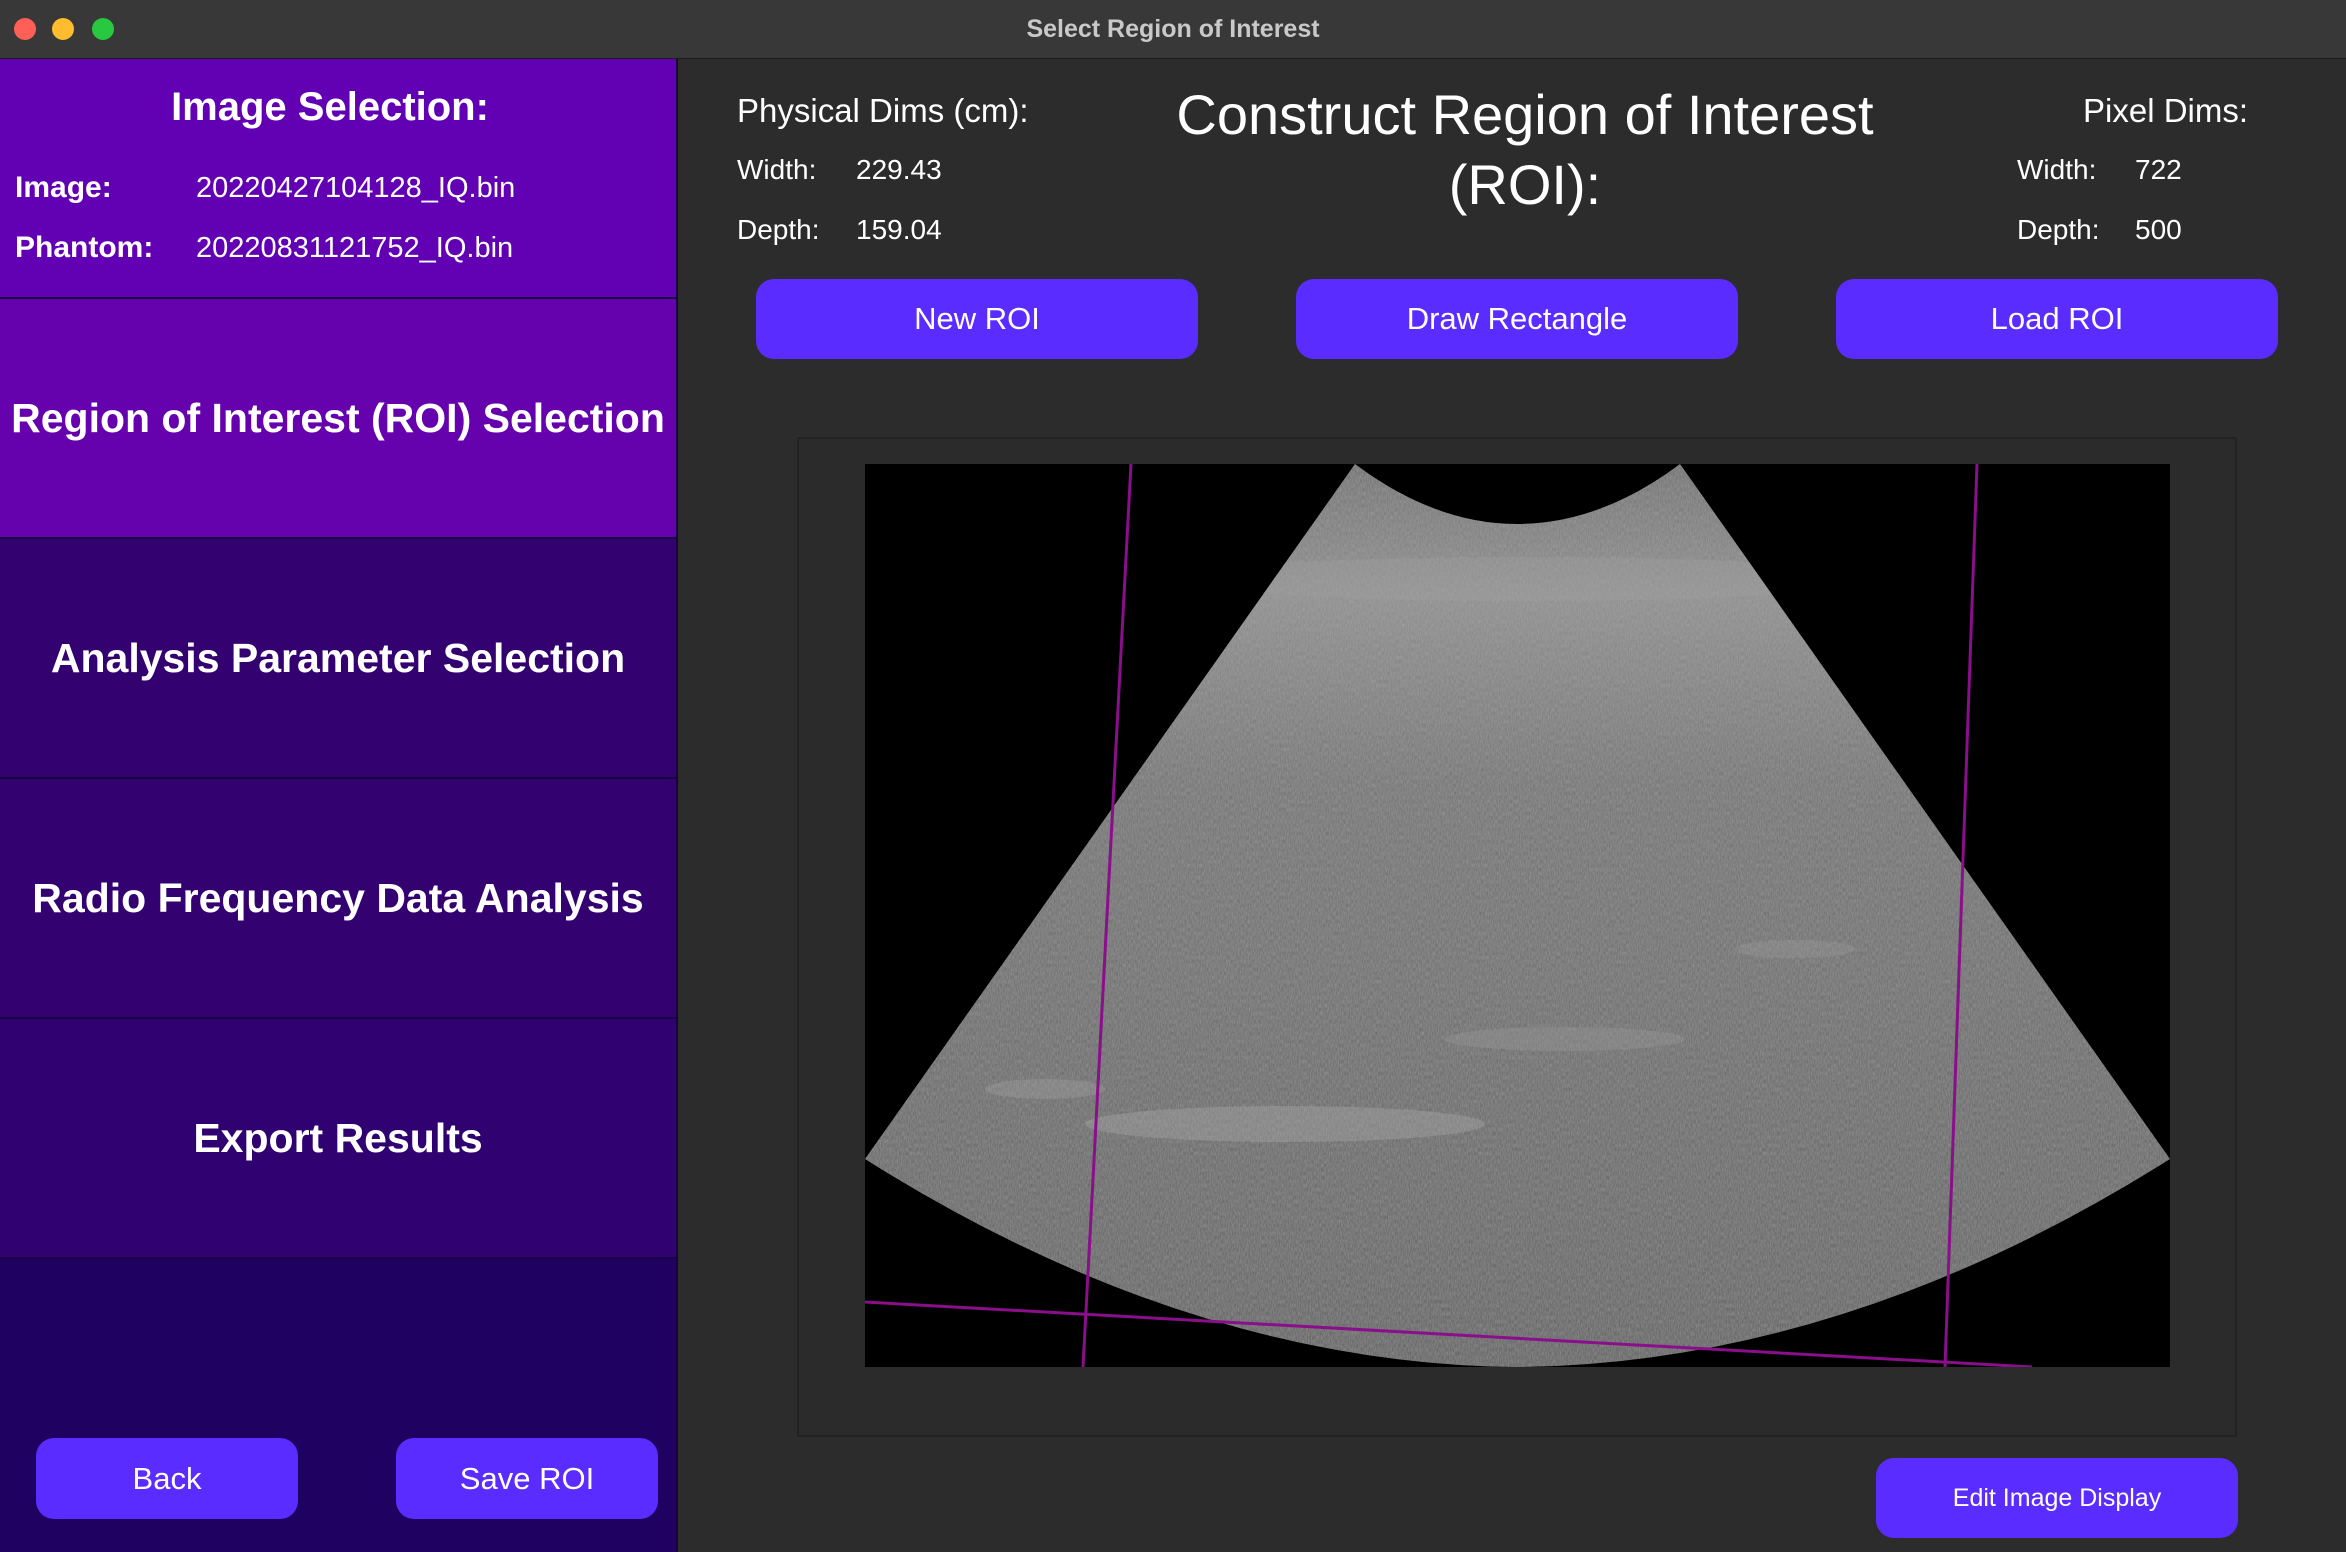  Describe the element at coordinates (355, 248) in the screenshot. I see `phantom-filename: 20220831121752_IQ.bin` at that location.